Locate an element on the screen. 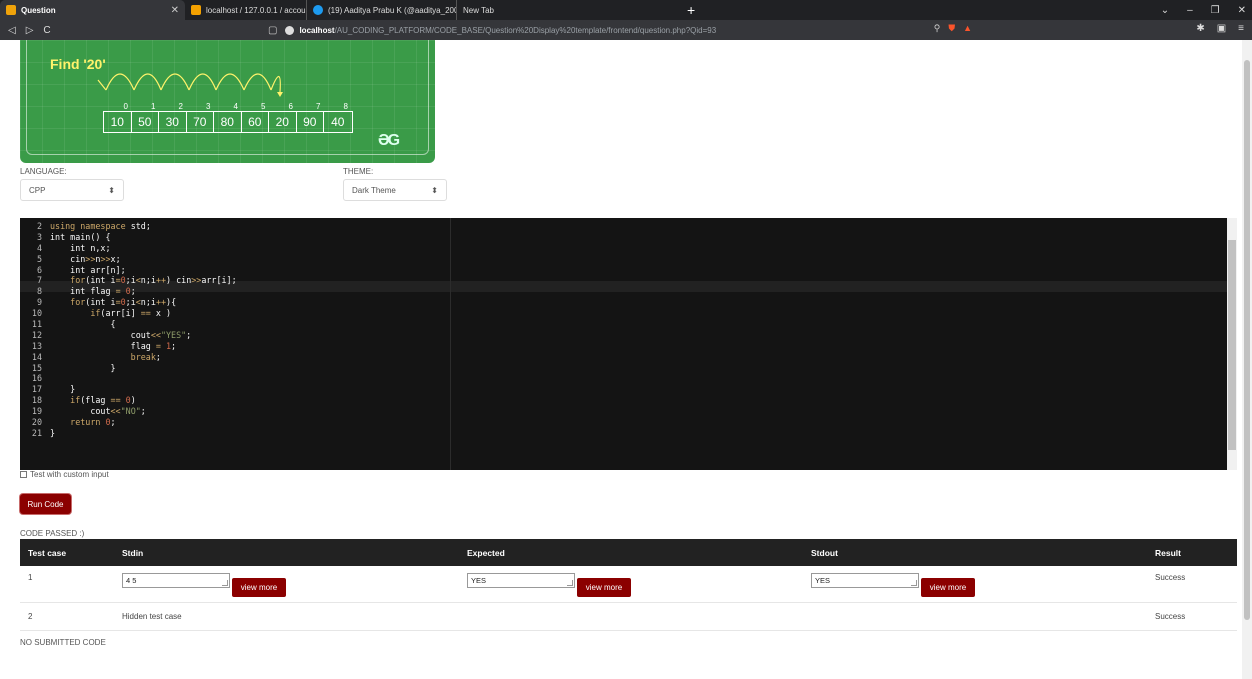 The height and width of the screenshot is (679, 1252). tab-new-tab: New Tab is located at coordinates (492, 10).